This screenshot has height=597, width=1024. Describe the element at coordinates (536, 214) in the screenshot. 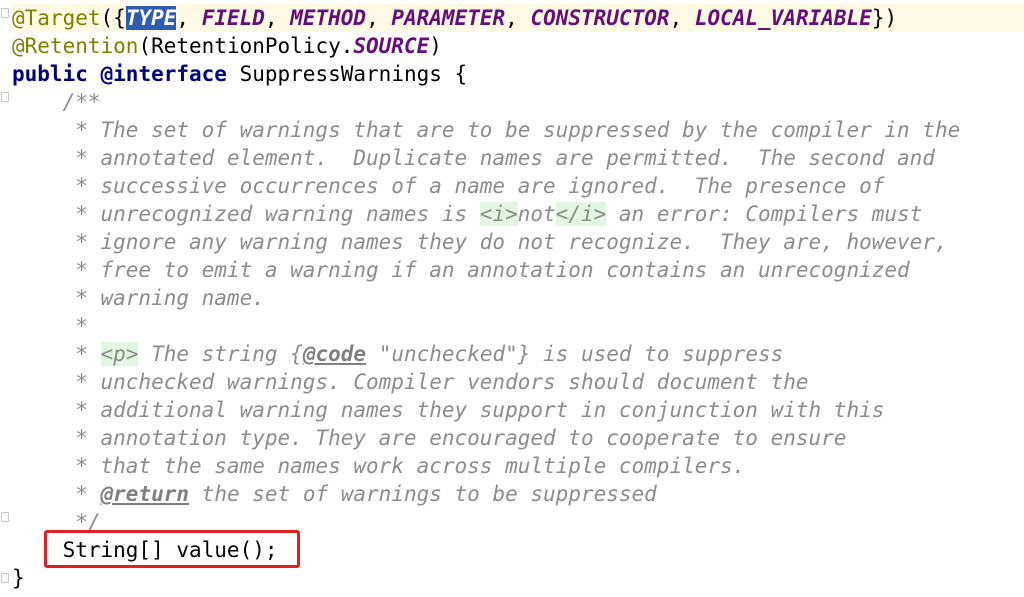

I see `doc-text: not` at that location.